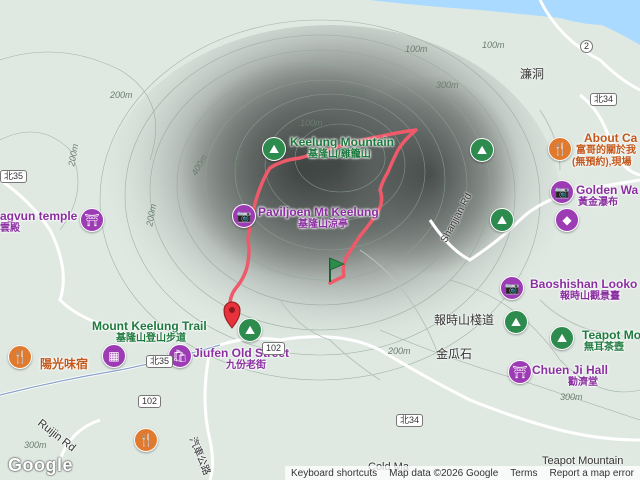 This screenshot has width=640, height=480. Describe the element at coordinates (532, 74) in the screenshot. I see `lianhdong-label: 濂洞` at that location.